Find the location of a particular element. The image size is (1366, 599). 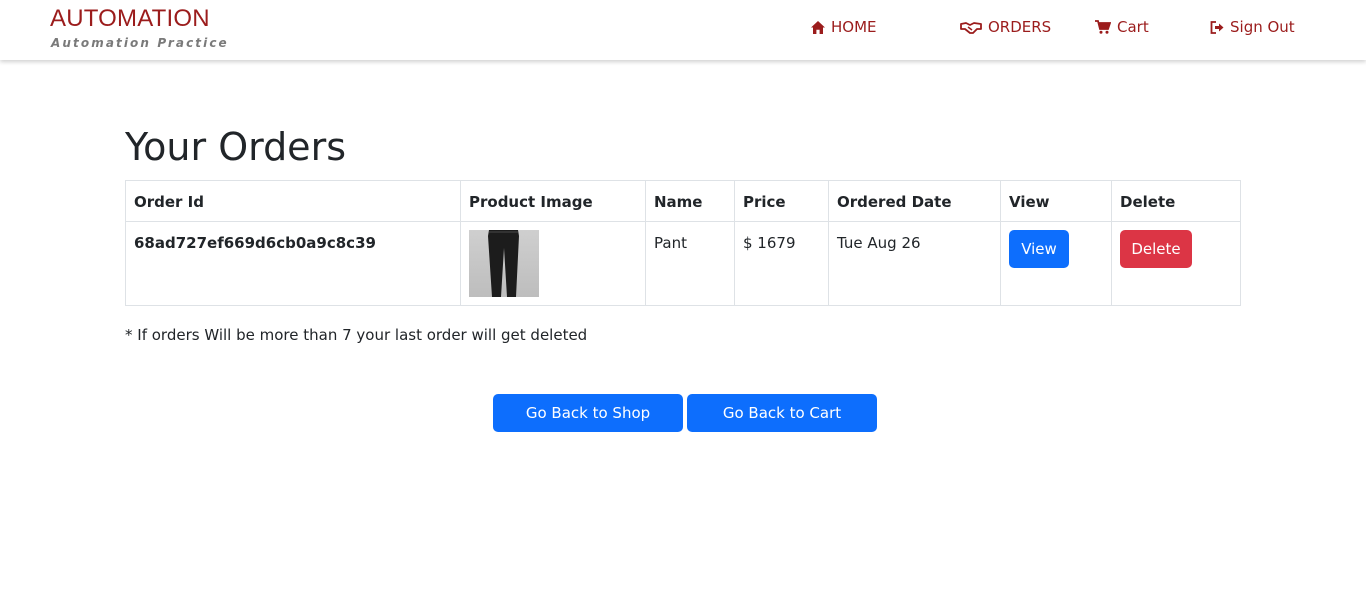

brand-subtitle: Automation Practice is located at coordinates (140, 43).